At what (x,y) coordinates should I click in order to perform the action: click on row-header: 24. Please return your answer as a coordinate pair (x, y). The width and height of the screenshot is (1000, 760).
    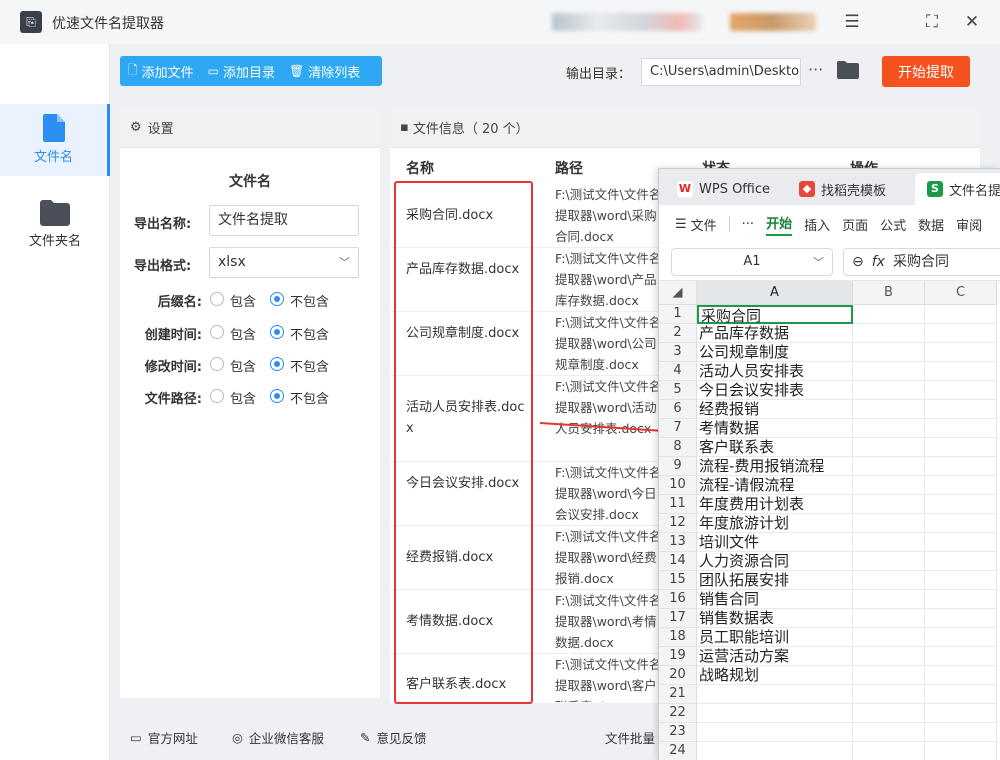
    Looking at the image, I should click on (678, 751).